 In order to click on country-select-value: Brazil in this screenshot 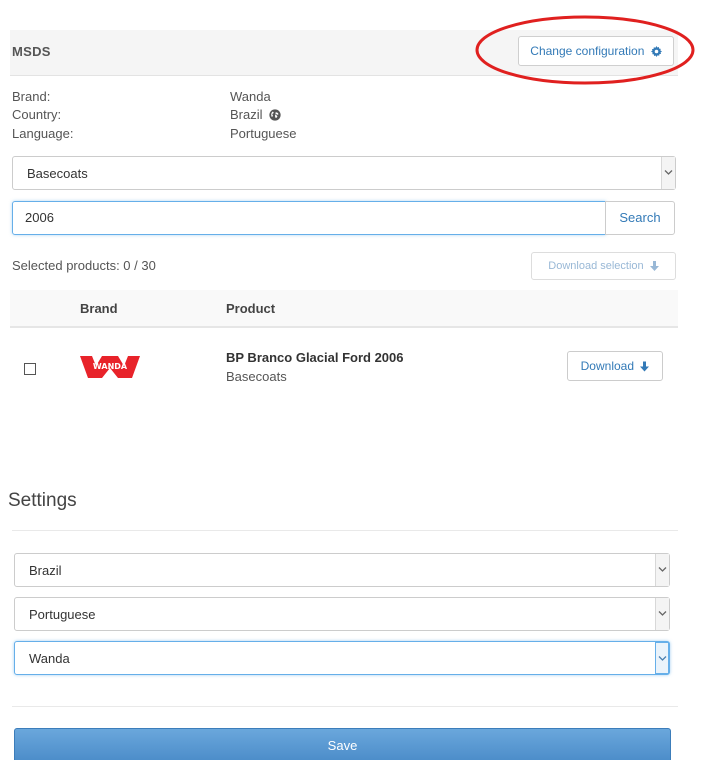, I will do `click(45, 570)`.